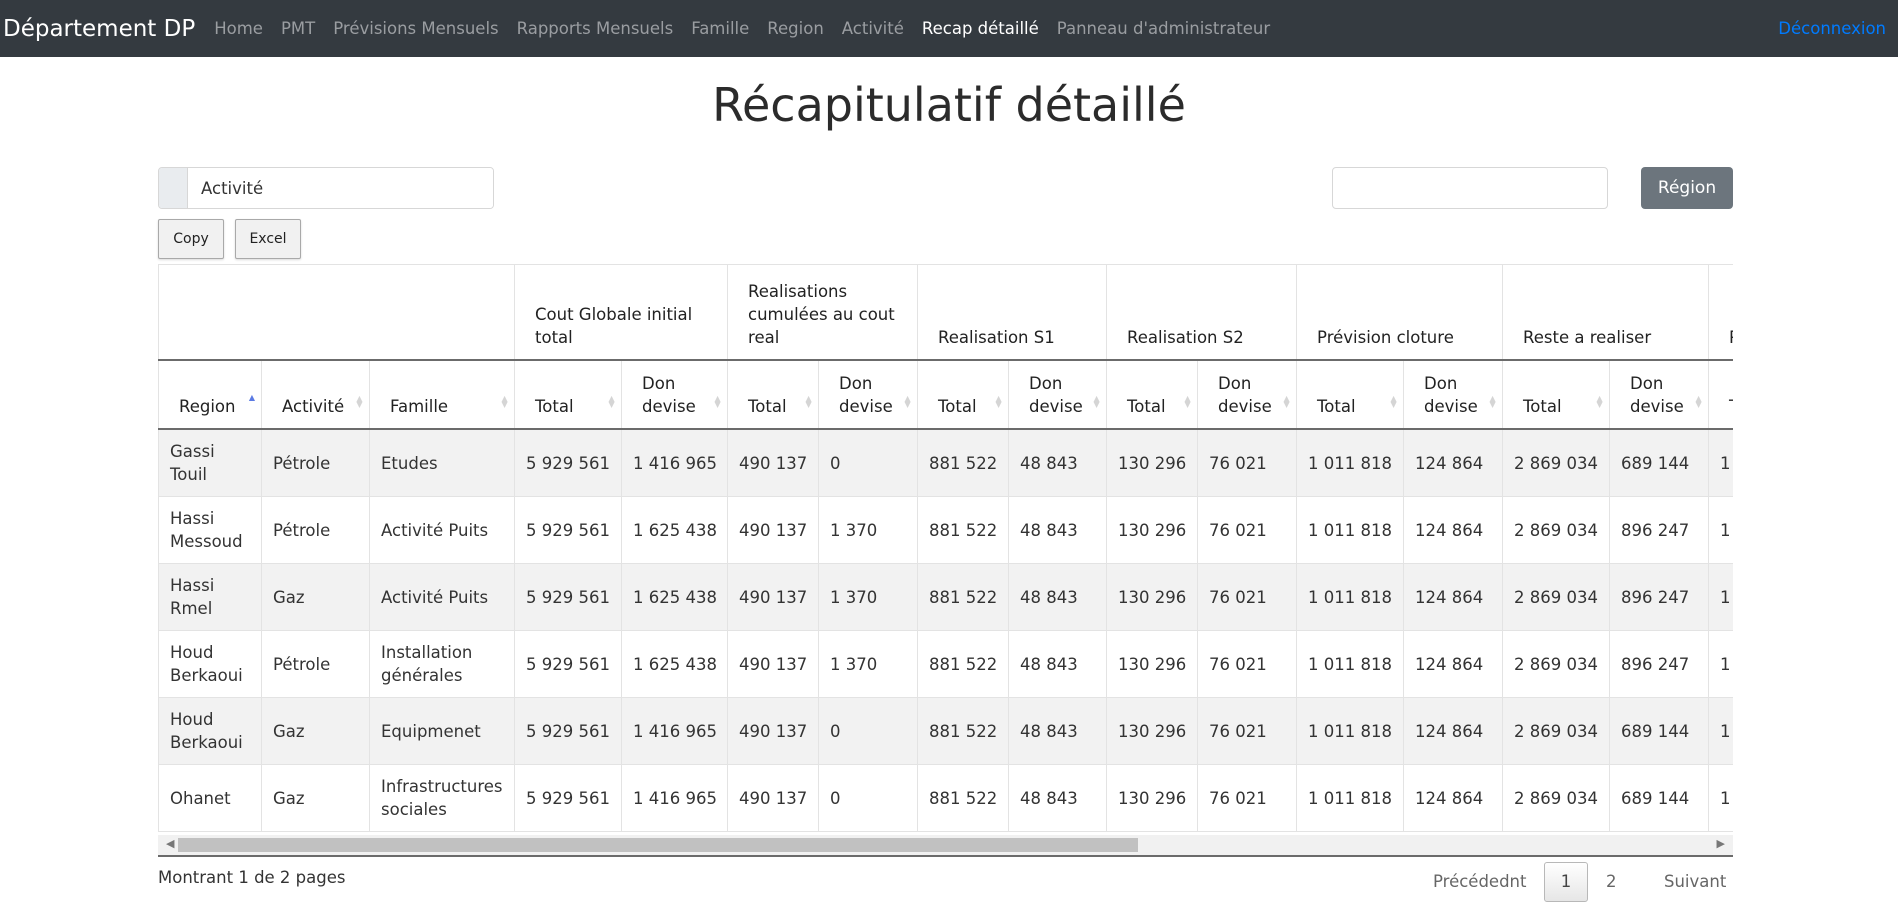 Image resolution: width=1898 pixels, height=914 pixels. Describe the element at coordinates (1832, 28) in the screenshot. I see `logout-link: Déconnexion` at that location.